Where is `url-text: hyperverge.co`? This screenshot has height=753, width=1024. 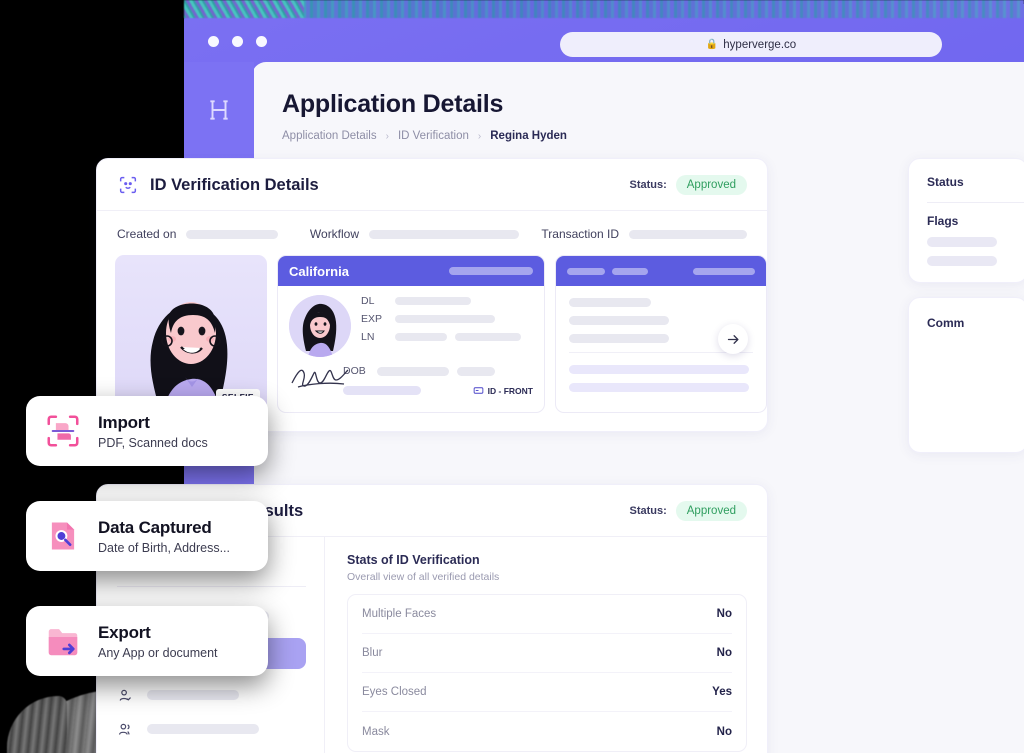
url-text: hyperverge.co is located at coordinates (760, 44).